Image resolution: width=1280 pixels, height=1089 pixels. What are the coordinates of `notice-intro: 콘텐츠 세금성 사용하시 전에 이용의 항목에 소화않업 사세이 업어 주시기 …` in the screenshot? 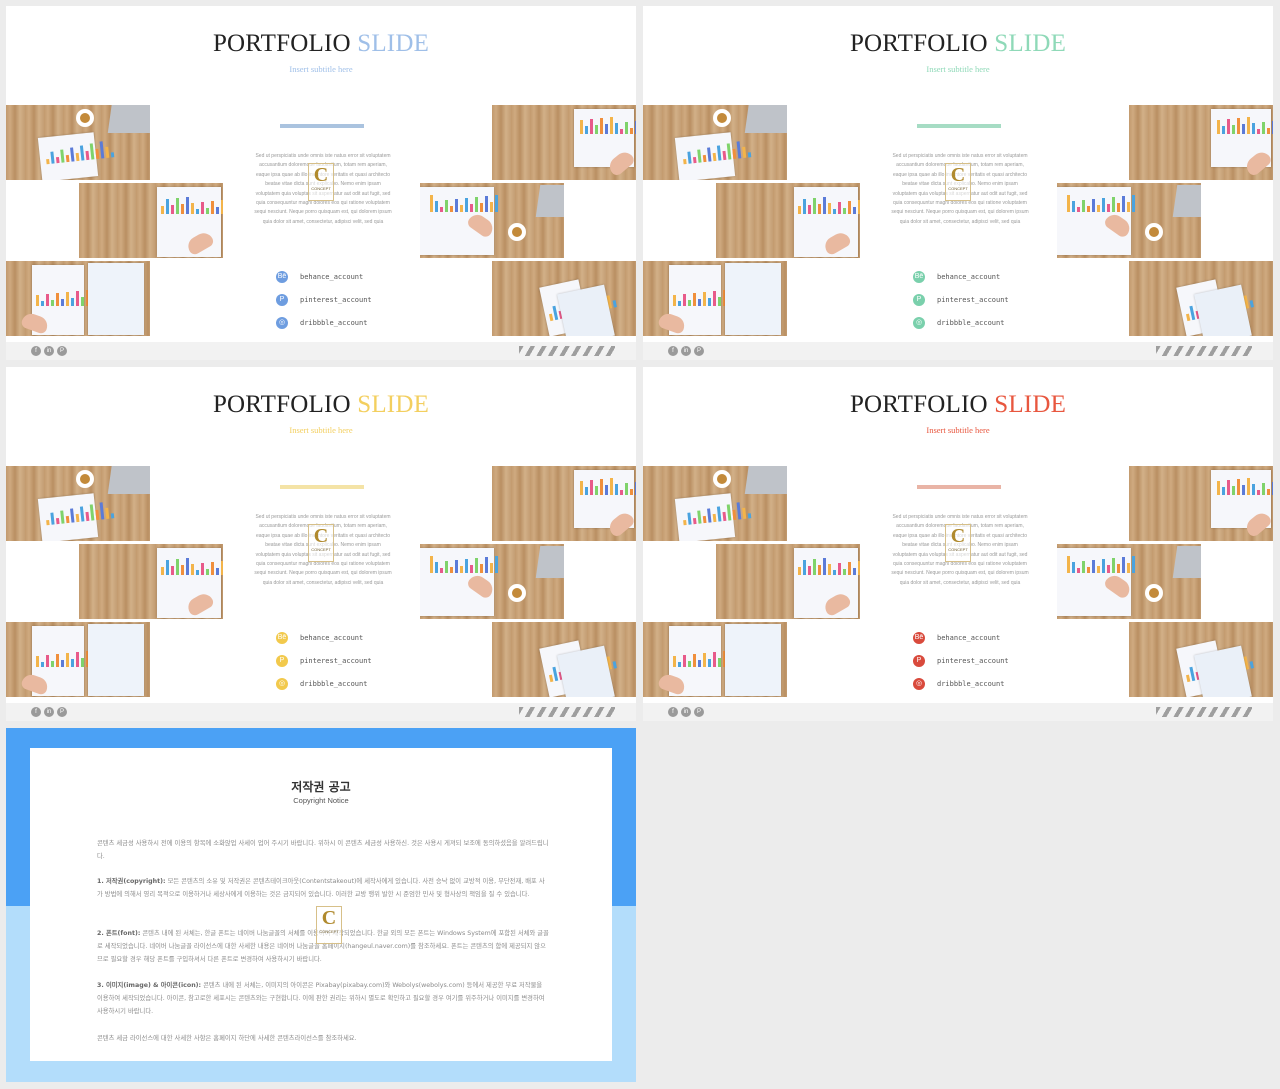 It's located at (323, 850).